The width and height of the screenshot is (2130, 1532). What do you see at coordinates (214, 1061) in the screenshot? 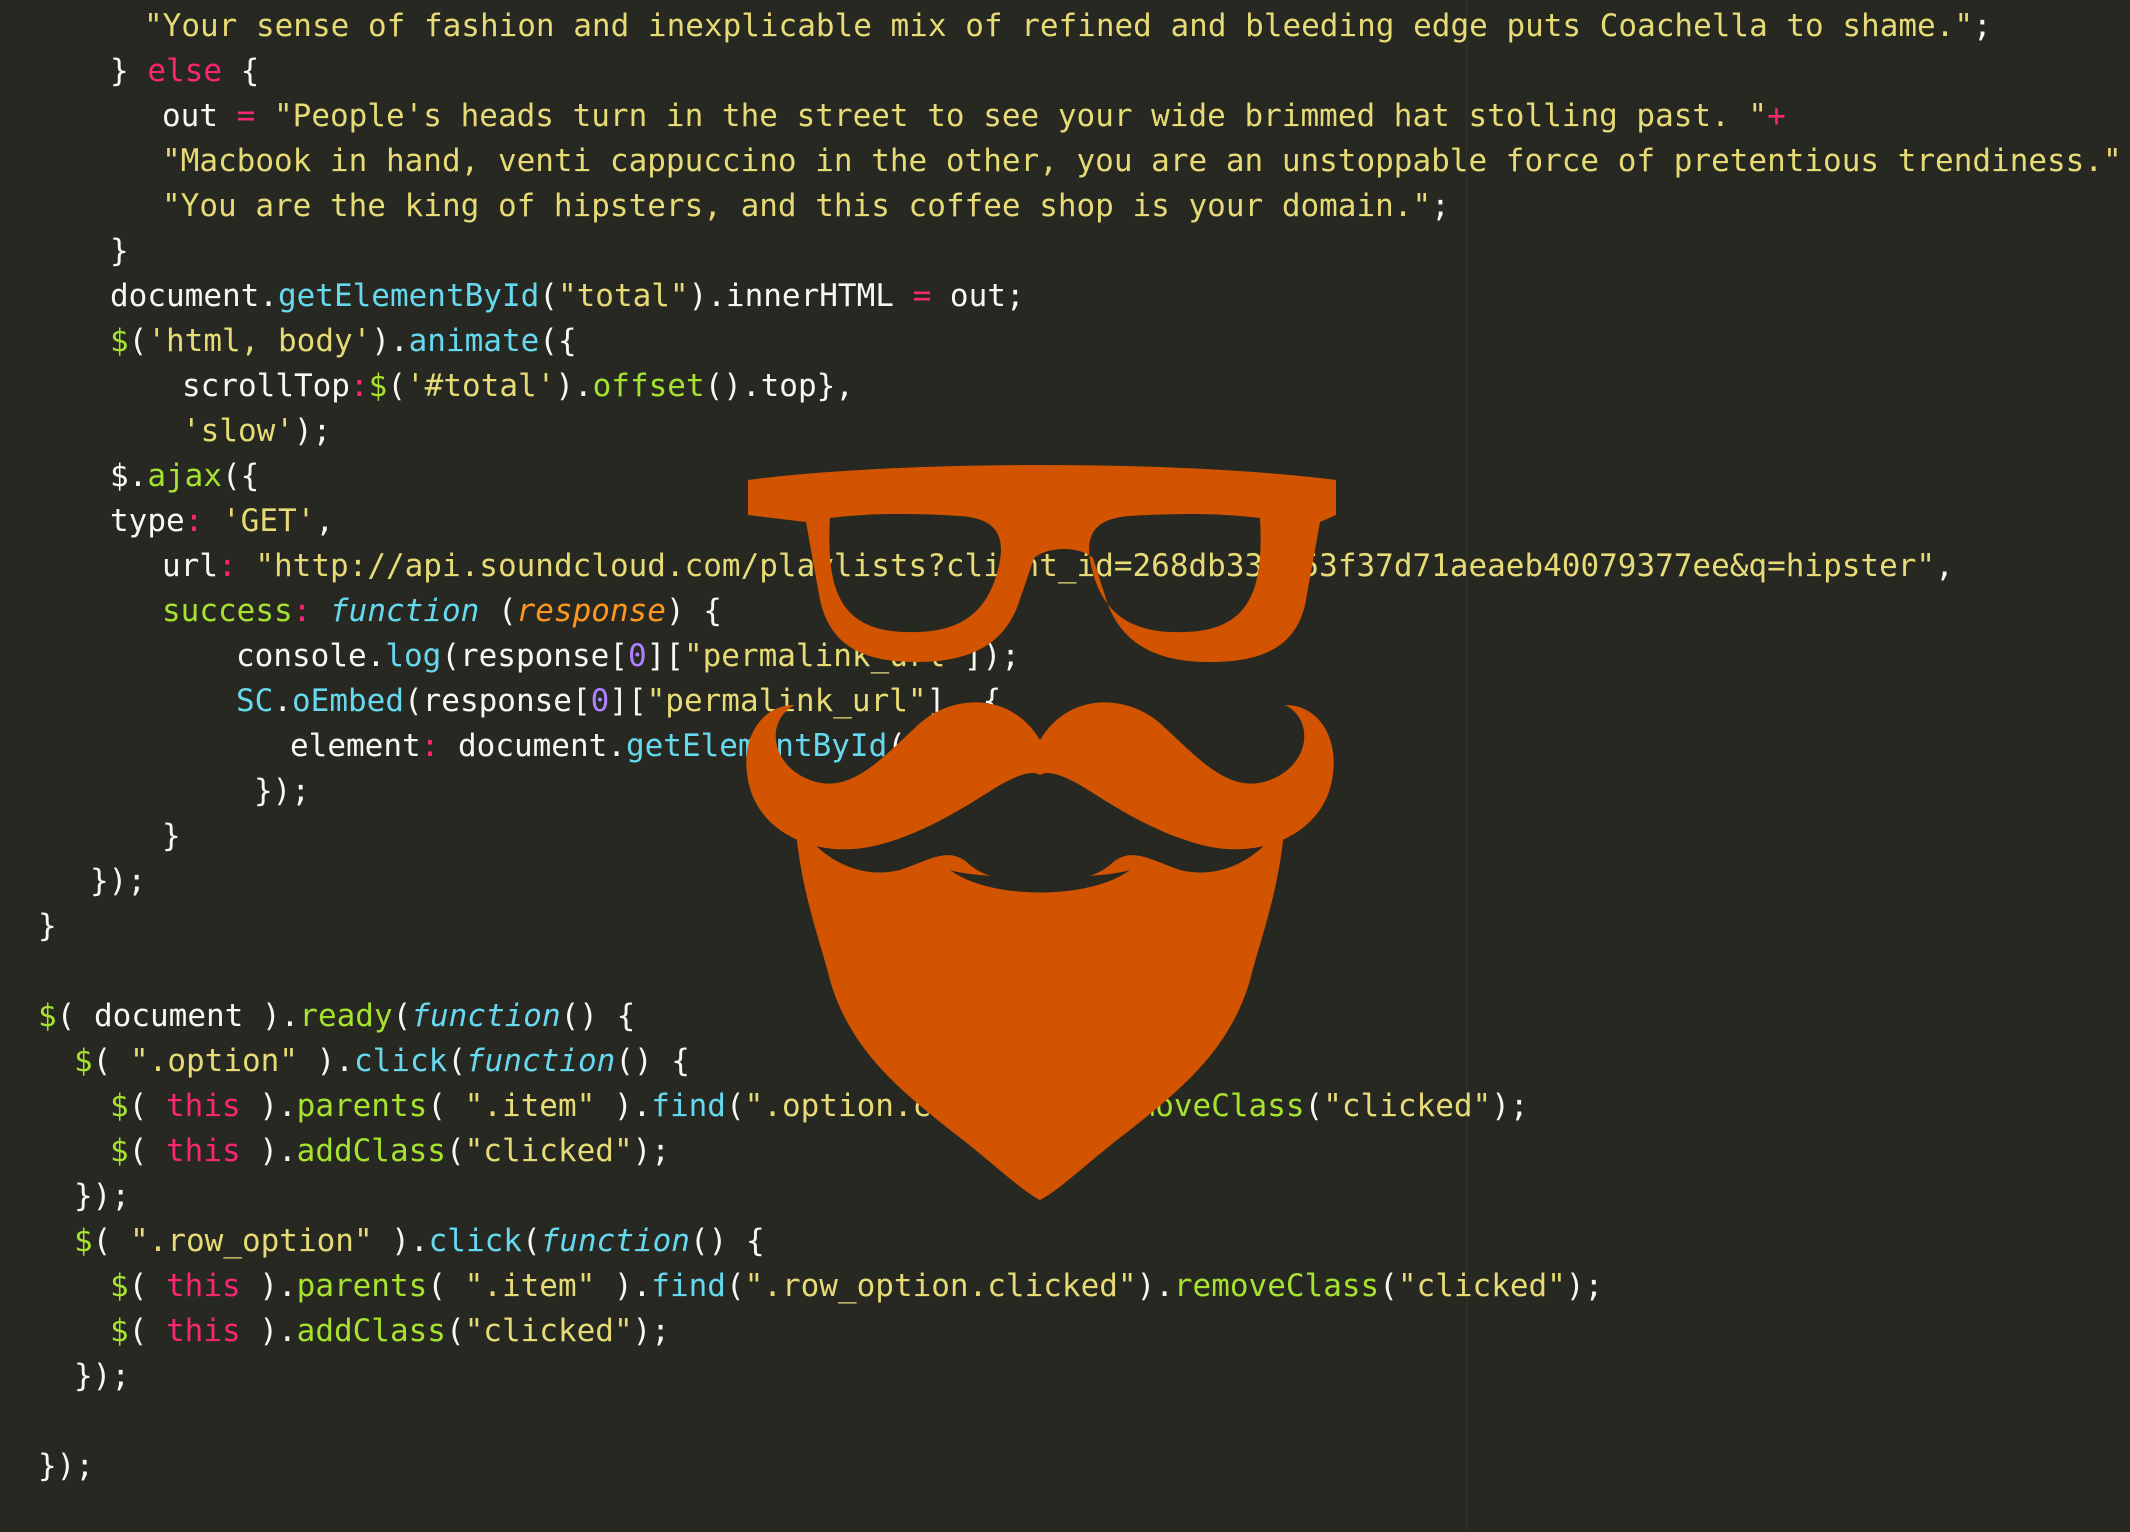
I see `code-token: ".option"` at bounding box center [214, 1061].